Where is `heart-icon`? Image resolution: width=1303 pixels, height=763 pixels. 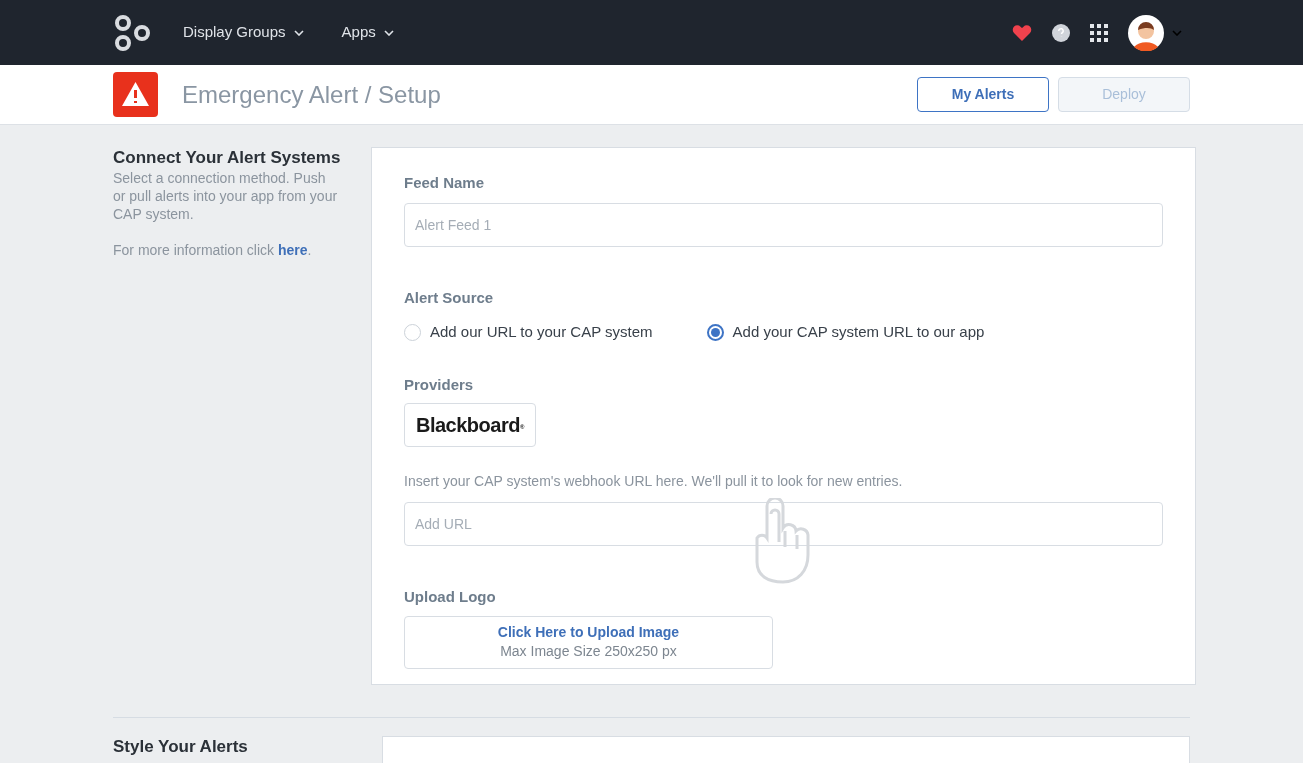
heart-icon is located at coordinates (1022, 32).